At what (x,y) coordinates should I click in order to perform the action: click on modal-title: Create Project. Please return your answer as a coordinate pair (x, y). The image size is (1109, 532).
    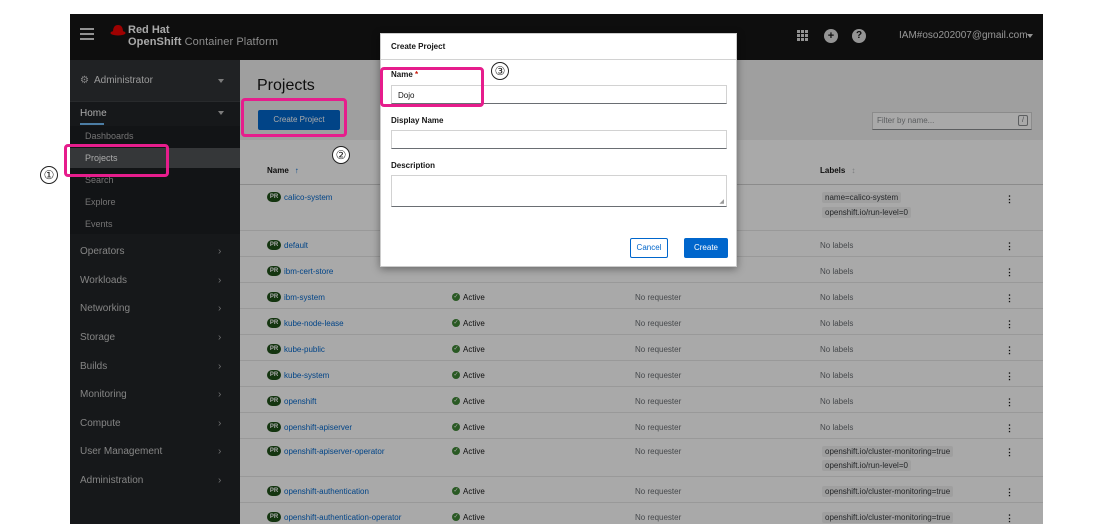
    Looking at the image, I should click on (418, 46).